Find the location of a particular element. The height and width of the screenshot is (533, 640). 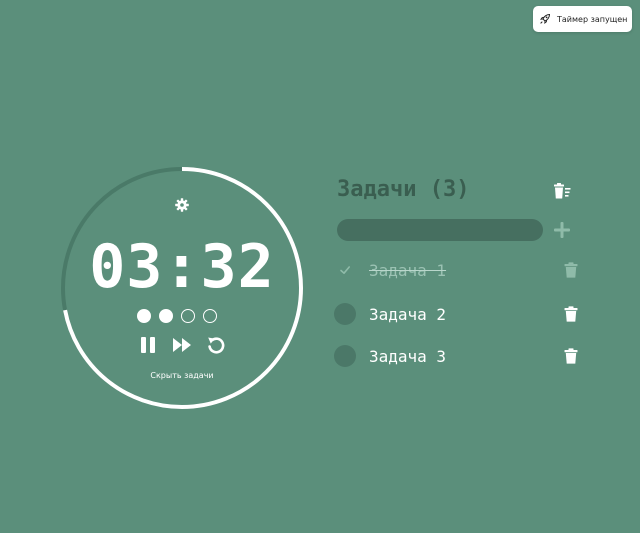

task-label: Задача 2 is located at coordinates (408, 314).